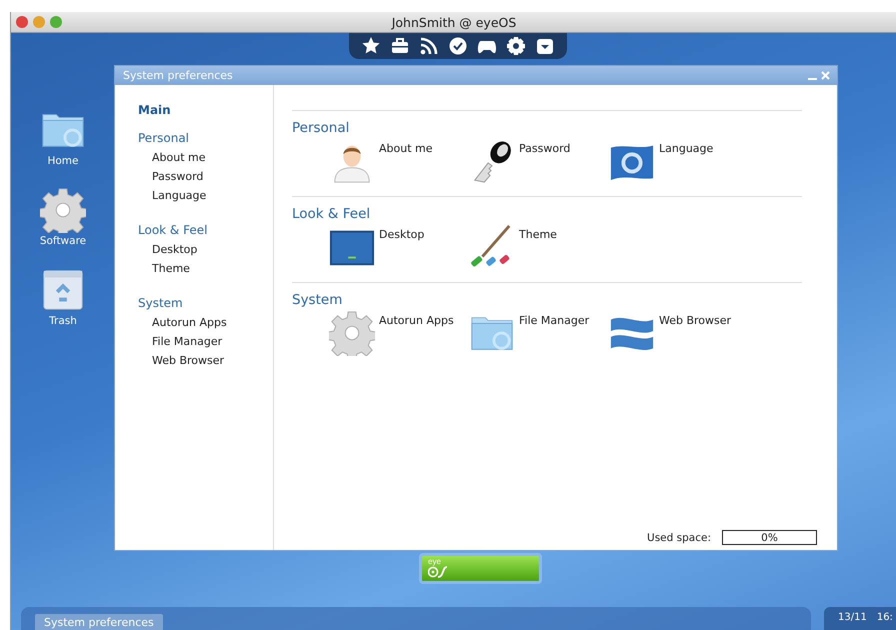 The height and width of the screenshot is (630, 896). I want to click on sidebar-item: Web Browser, so click(205, 360).